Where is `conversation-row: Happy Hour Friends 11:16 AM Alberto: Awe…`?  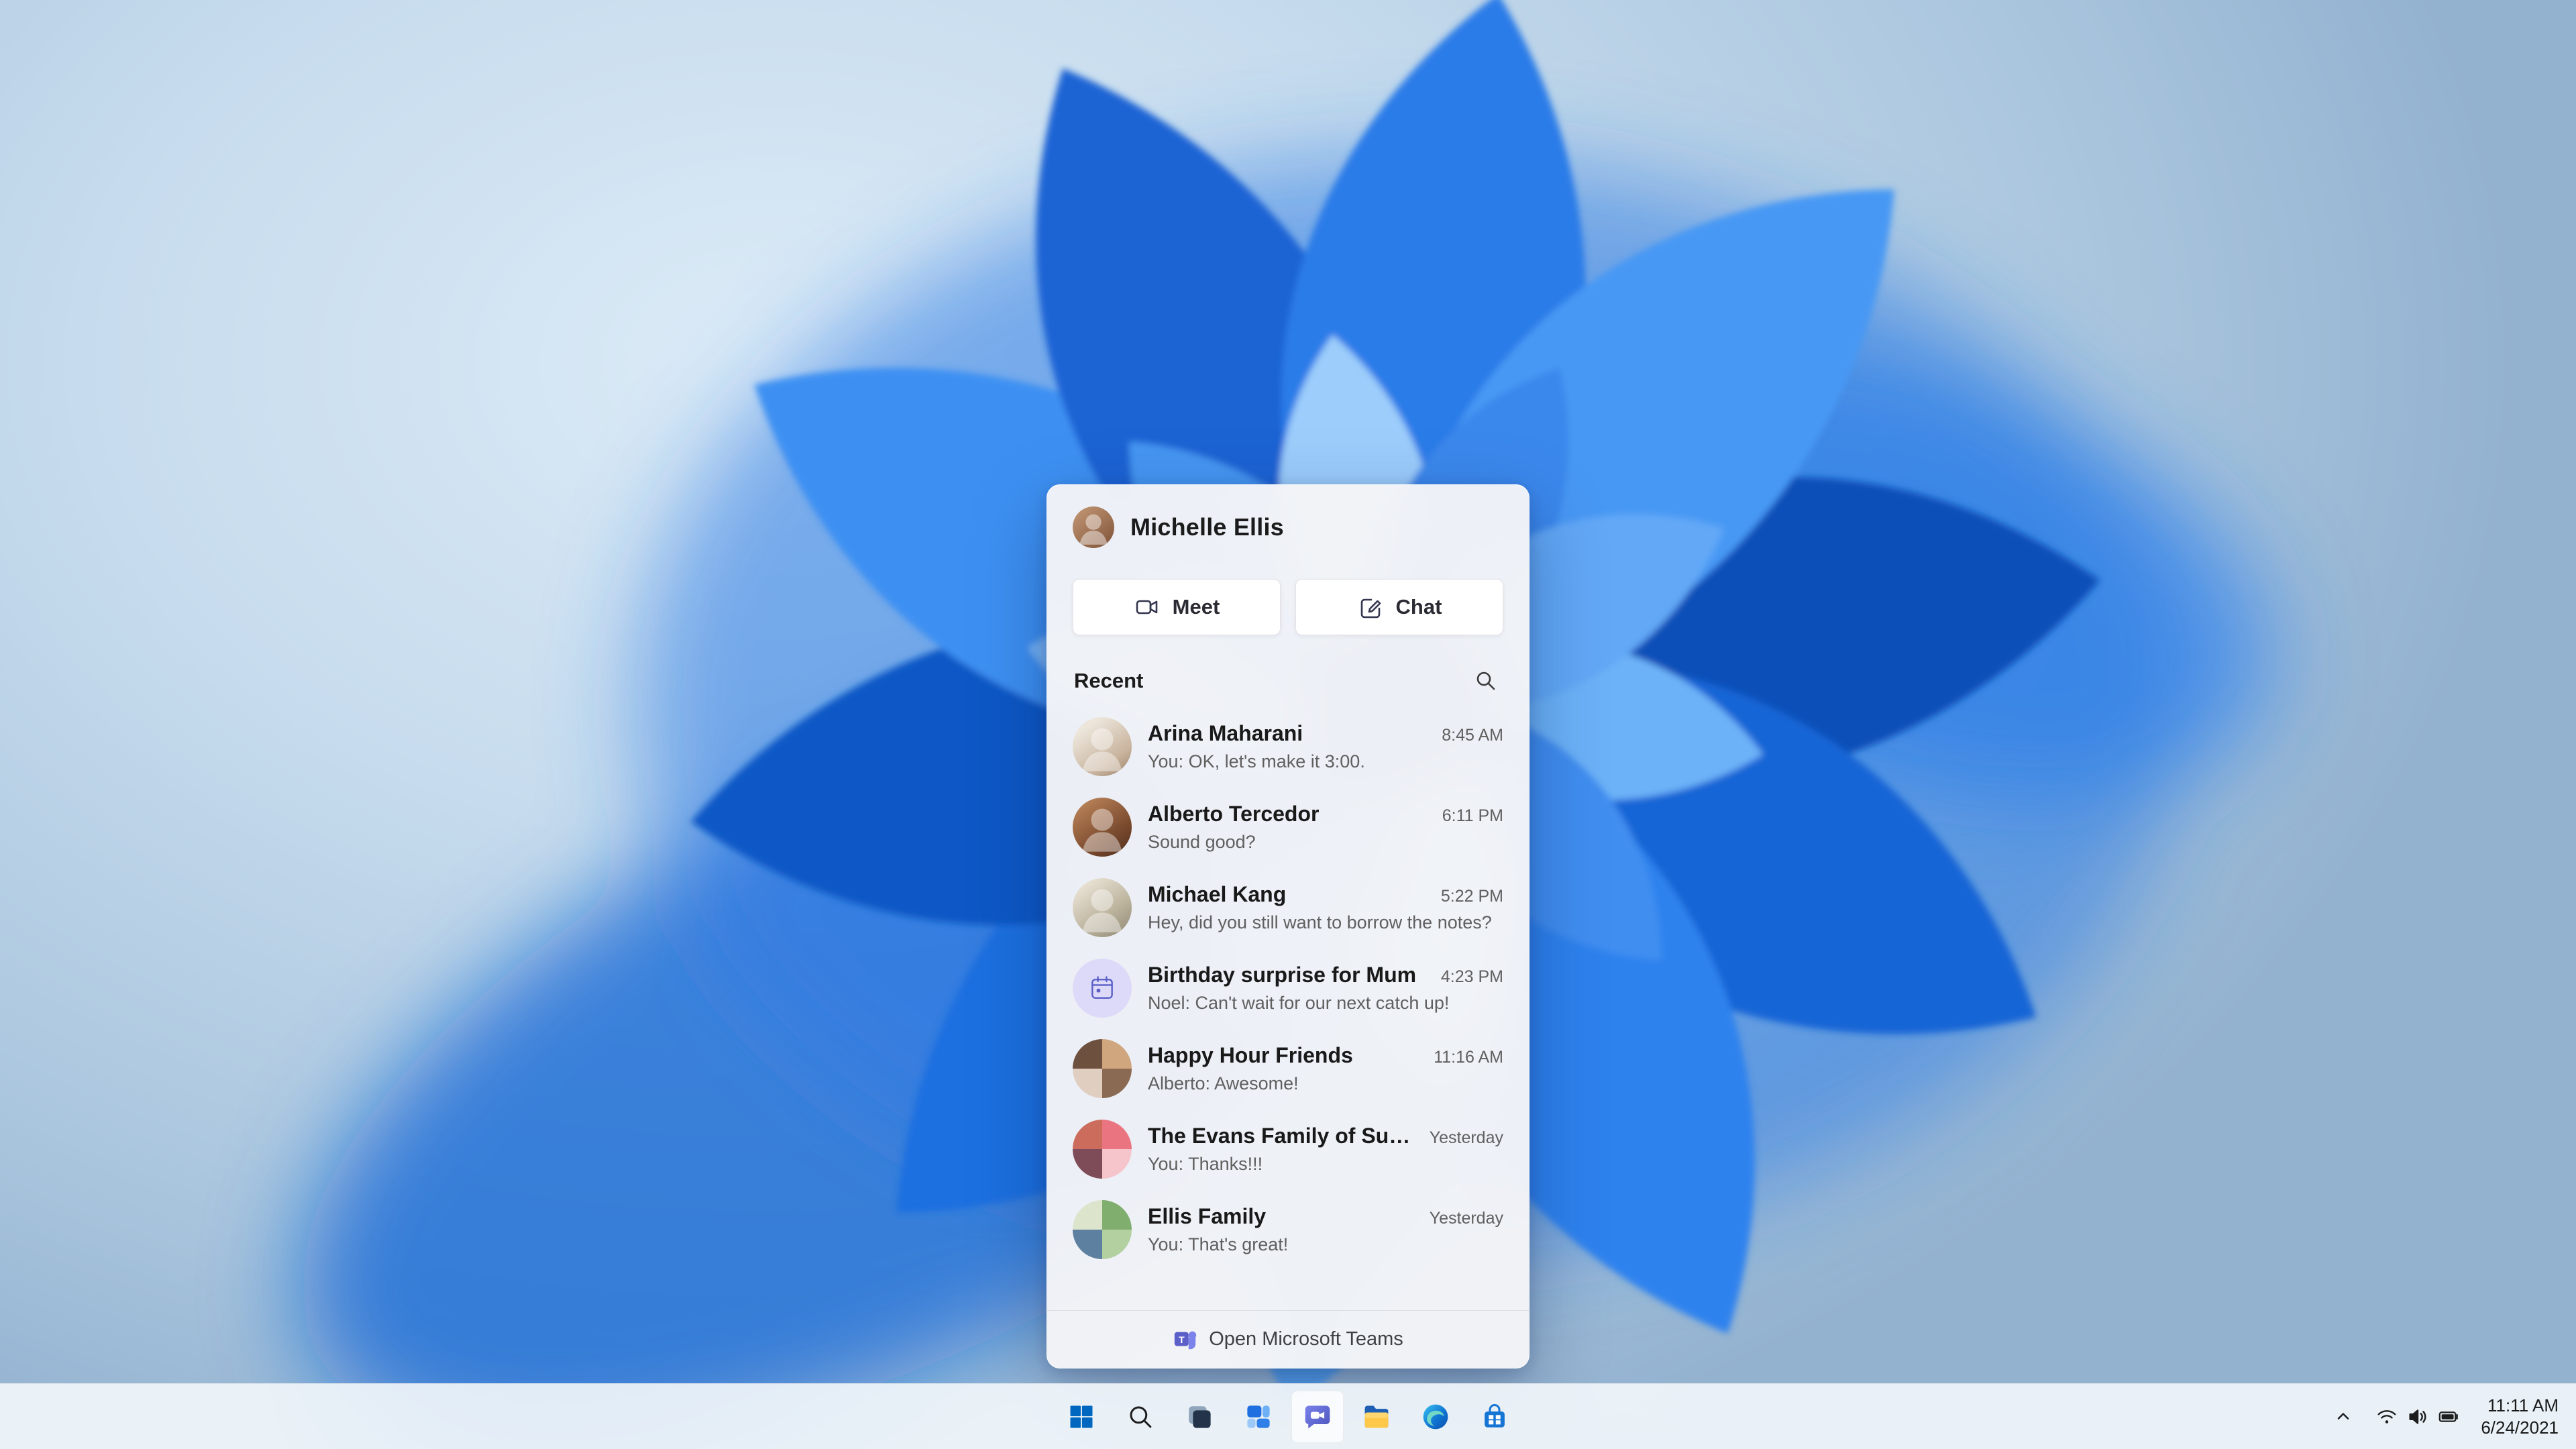
conversation-row: Happy Hour Friends 11:16 AM Alberto: Awe… is located at coordinates (1288, 1068).